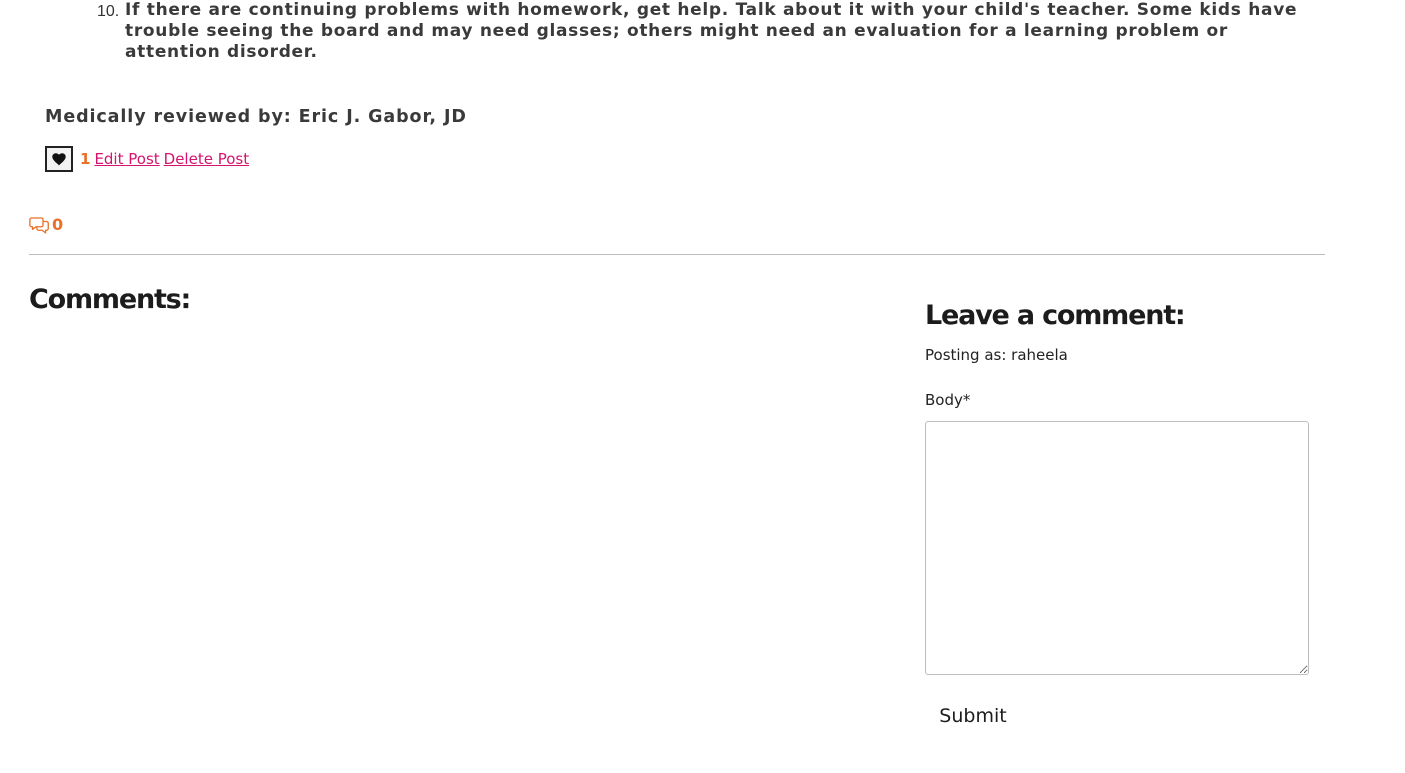 This screenshot has height=773, width=1405. Describe the element at coordinates (996, 355) in the screenshot. I see `posting-as-text: Posting as: raheela` at that location.